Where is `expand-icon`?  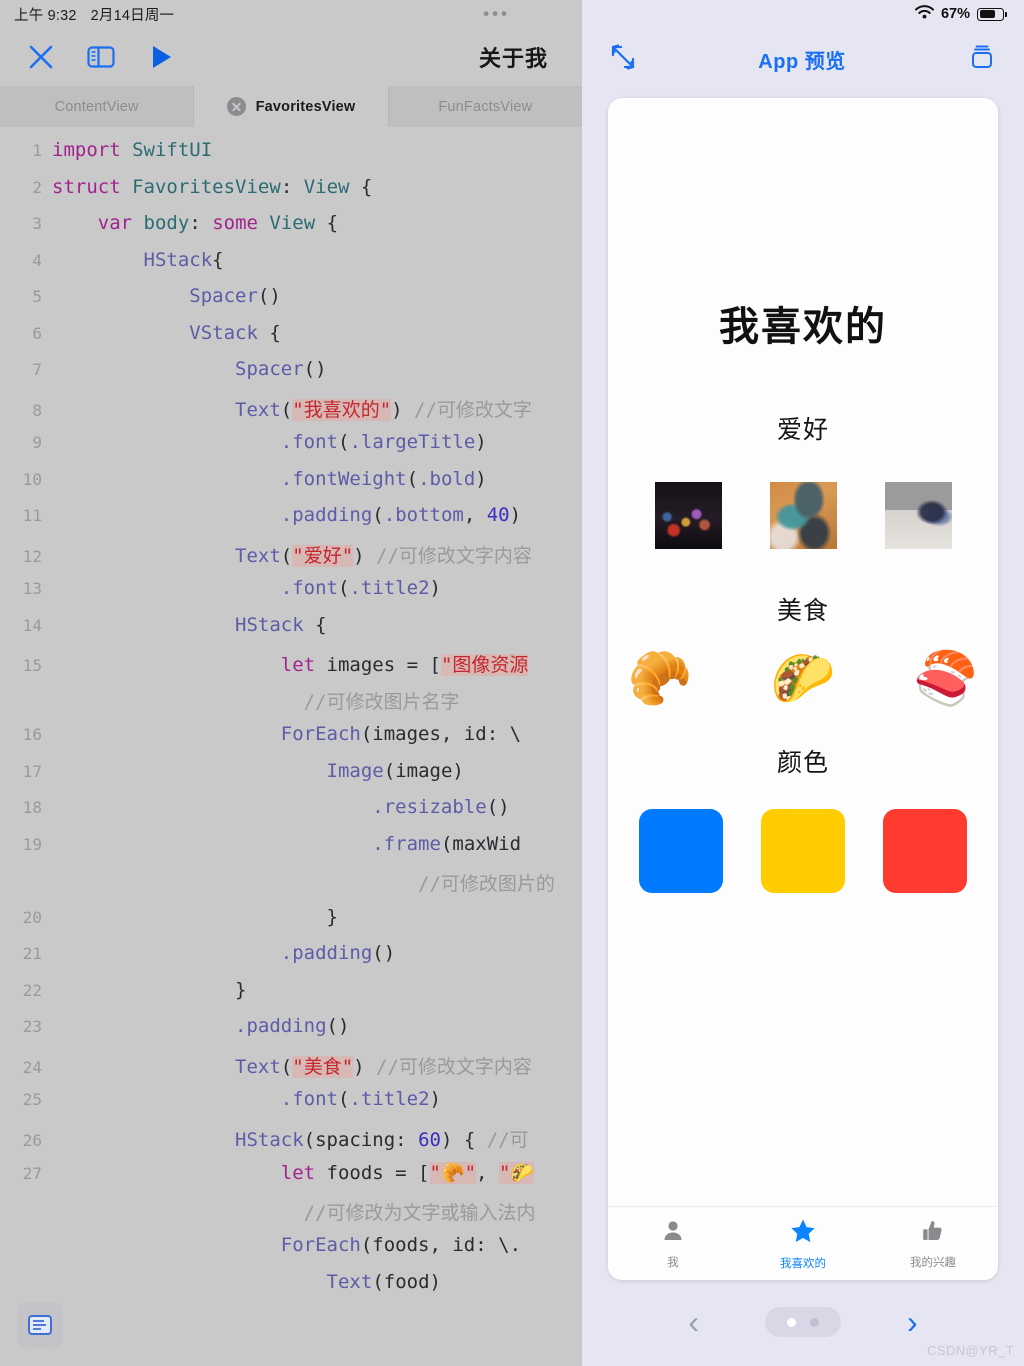 expand-icon is located at coordinates (623, 59).